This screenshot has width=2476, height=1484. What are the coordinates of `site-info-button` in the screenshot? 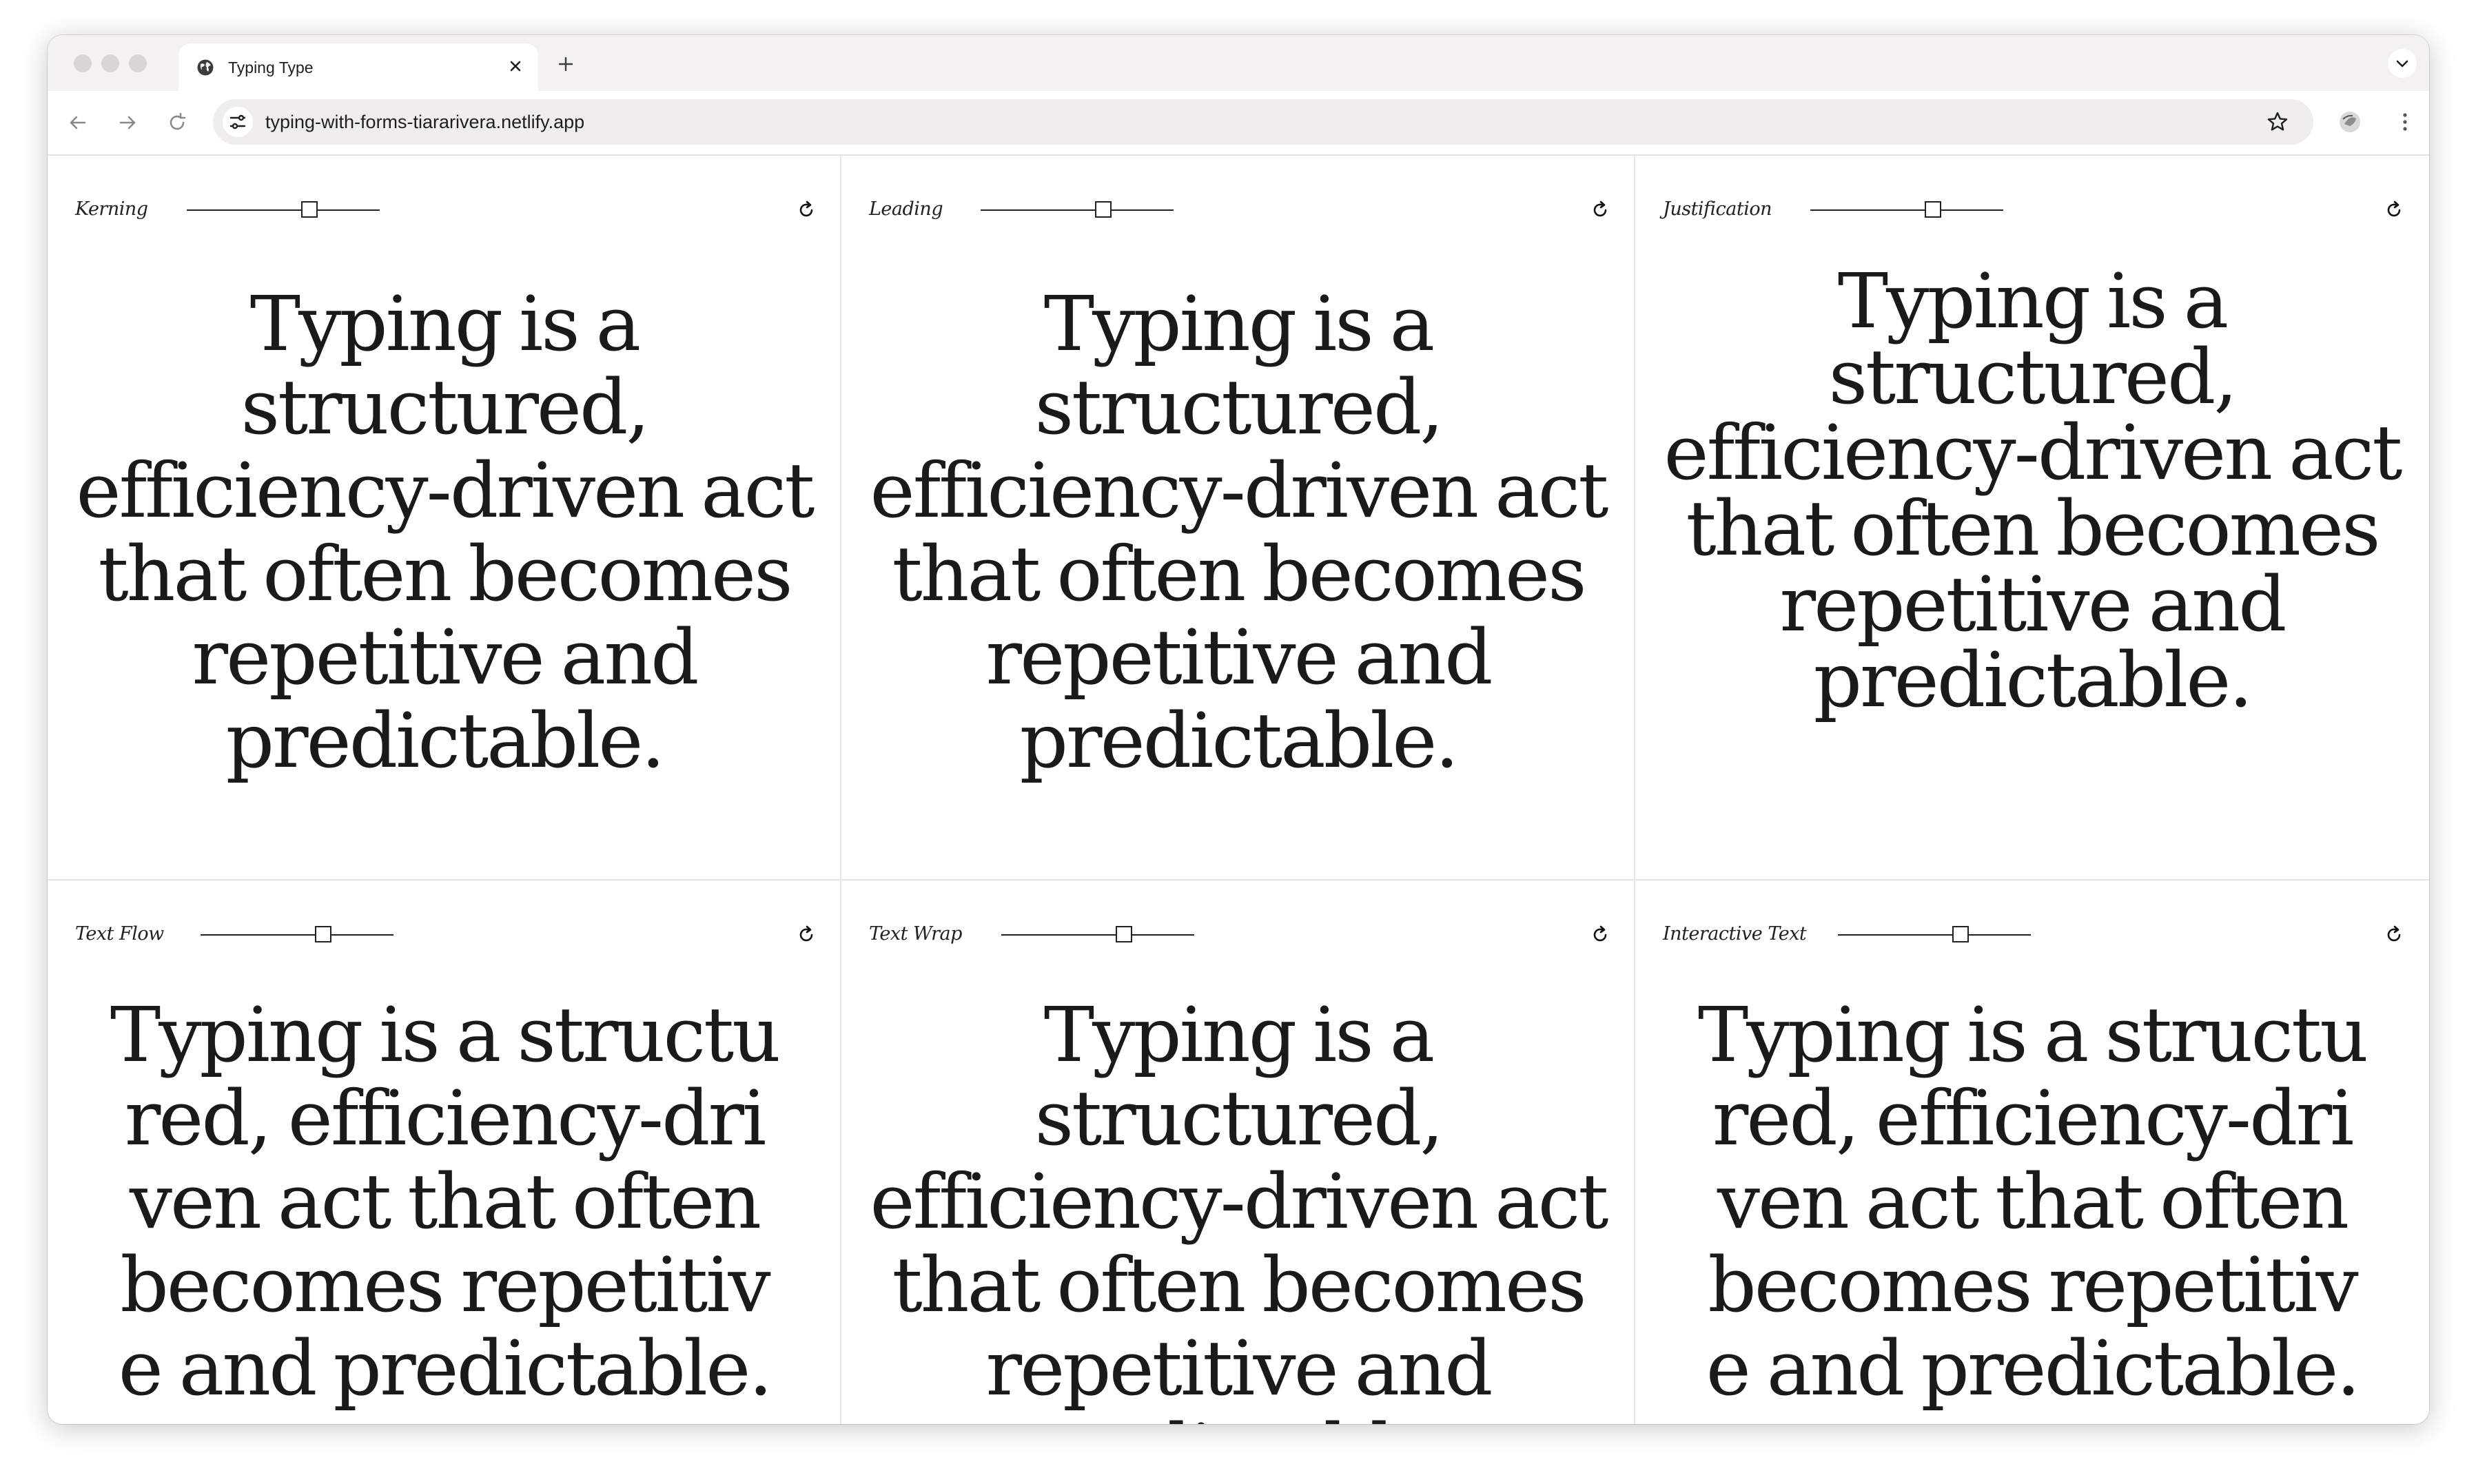 It's located at (238, 122).